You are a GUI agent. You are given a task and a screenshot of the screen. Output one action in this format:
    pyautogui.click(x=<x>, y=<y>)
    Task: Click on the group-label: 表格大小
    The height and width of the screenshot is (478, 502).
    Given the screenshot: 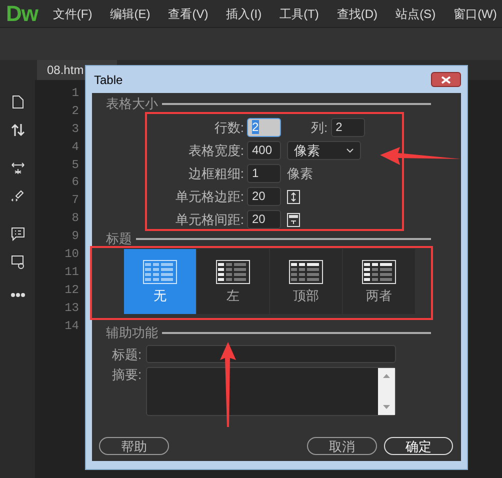 What is the action you would take?
    pyautogui.click(x=132, y=104)
    